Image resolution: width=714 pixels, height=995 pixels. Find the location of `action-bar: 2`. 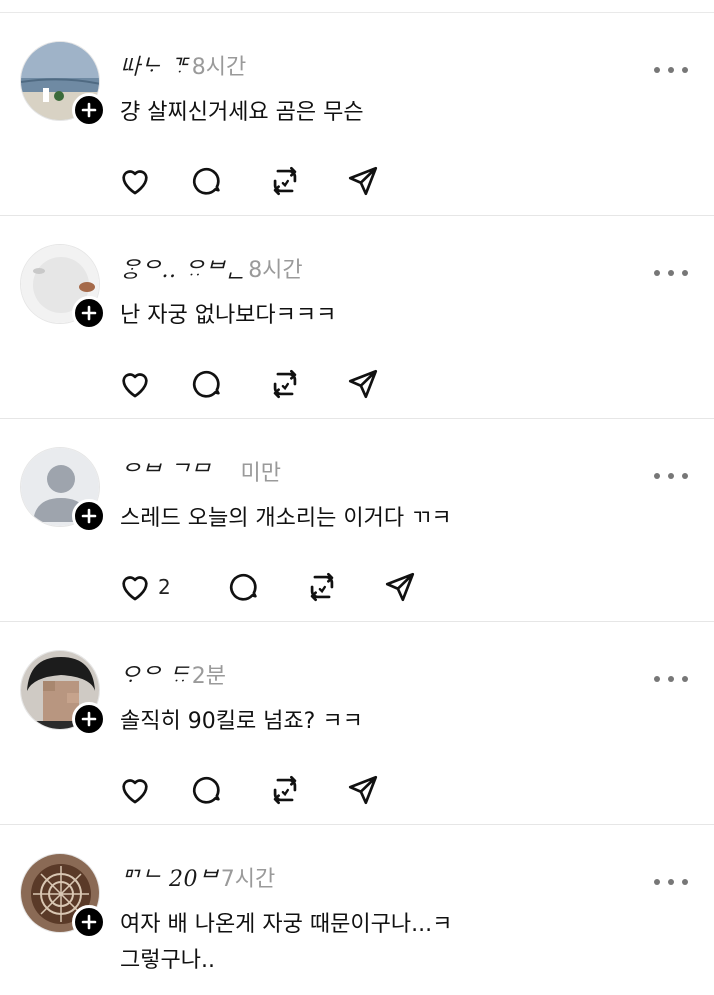

action-bar: 2 is located at coordinates (289, 587).